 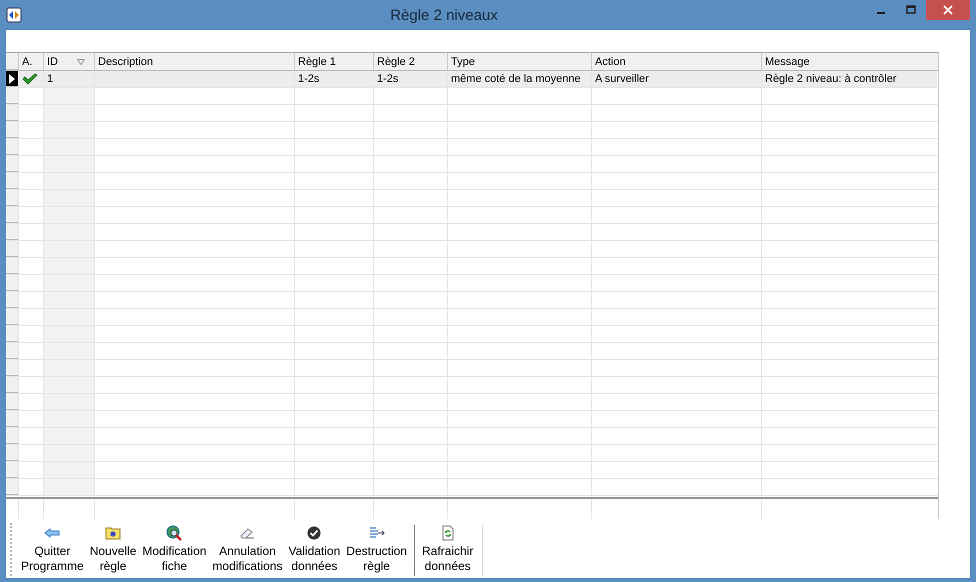 What do you see at coordinates (314, 533) in the screenshot?
I see `check-circle-icon` at bounding box center [314, 533].